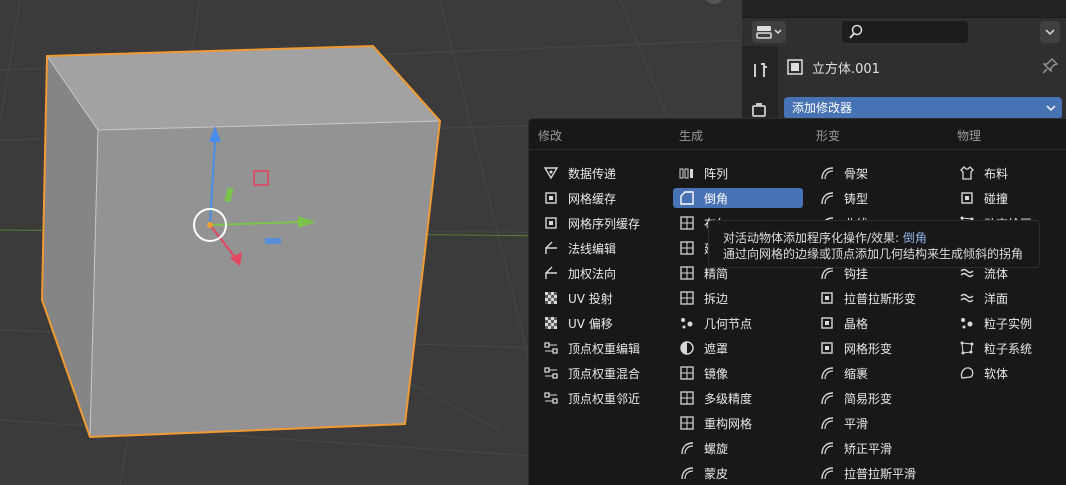  Describe the element at coordinates (716, 349) in the screenshot. I see `menu-item-label: 遮罩` at that location.